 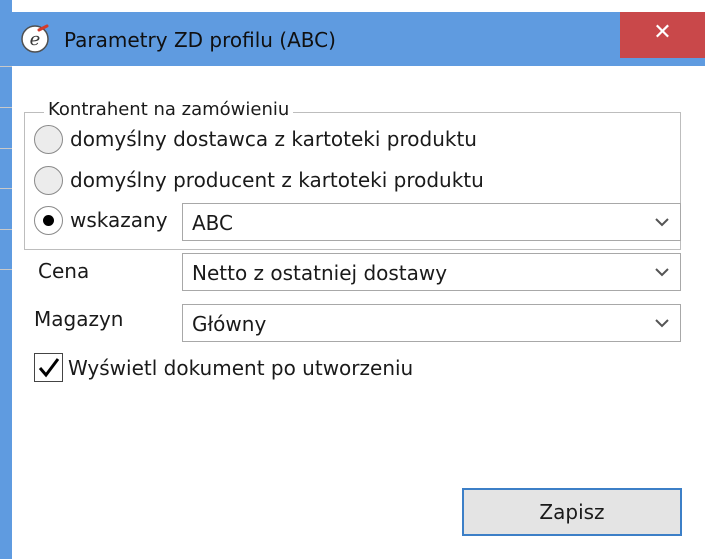 What do you see at coordinates (200, 40) in the screenshot?
I see `window-title: Parametry ZD profilu (ABC)` at bounding box center [200, 40].